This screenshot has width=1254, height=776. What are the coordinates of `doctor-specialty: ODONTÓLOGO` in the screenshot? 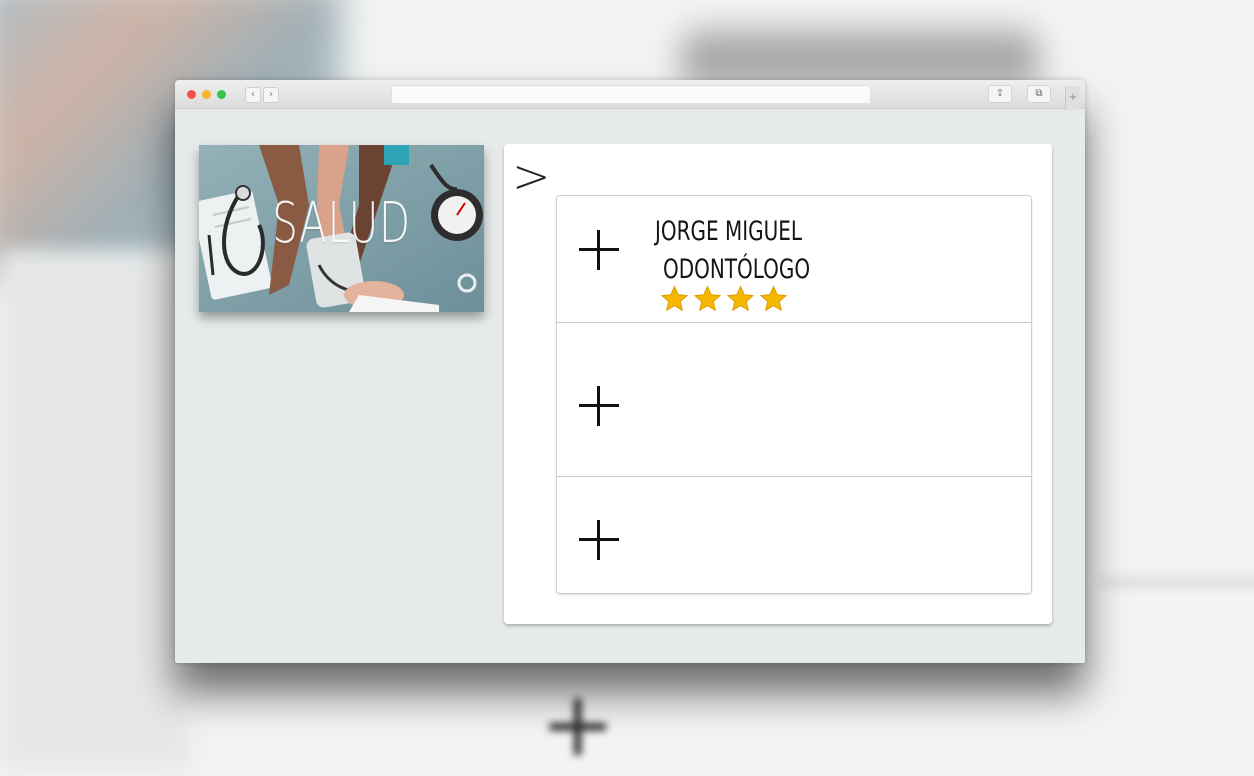 It's located at (737, 269).